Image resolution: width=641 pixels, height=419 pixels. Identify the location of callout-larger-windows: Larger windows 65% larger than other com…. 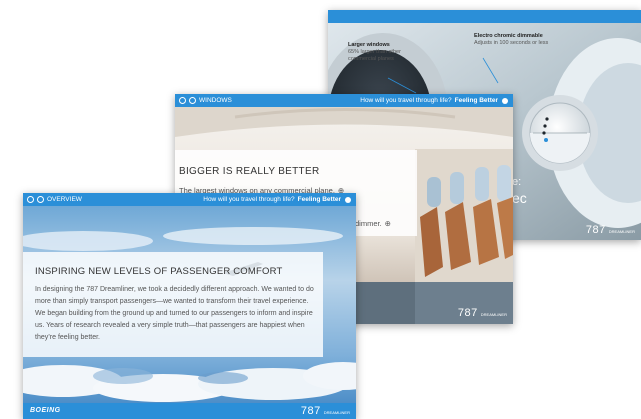
(374, 52).